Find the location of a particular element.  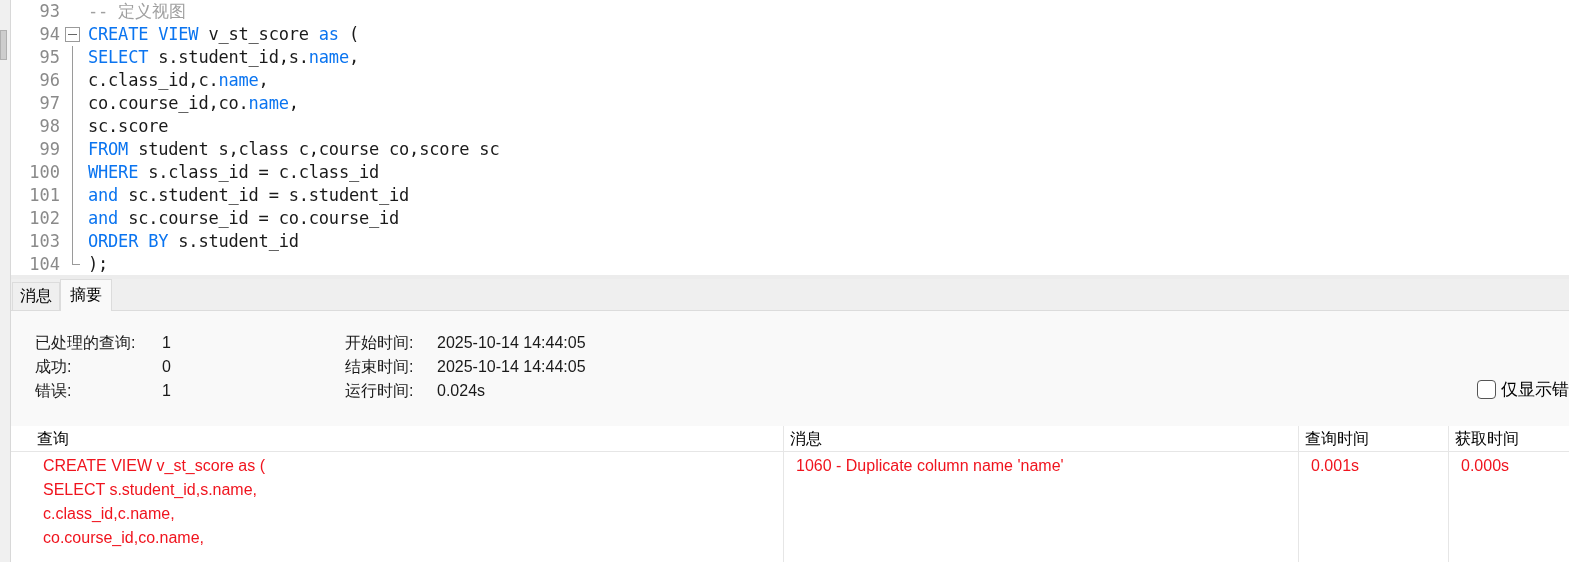

line-number: 96 is located at coordinates (49, 80).